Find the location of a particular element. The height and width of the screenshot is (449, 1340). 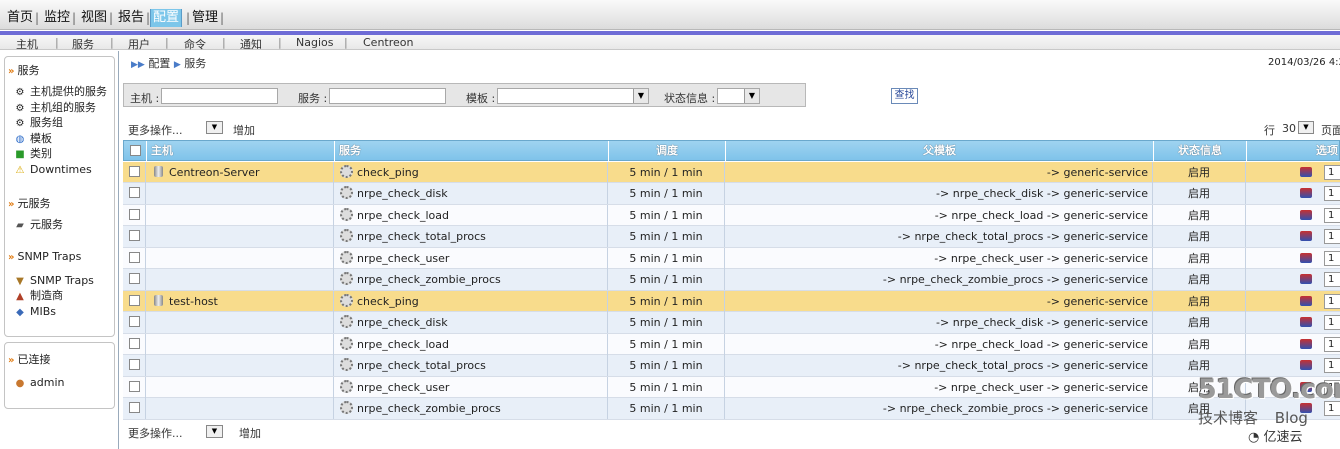

tab-configuration: 配置 is located at coordinates (166, 18).